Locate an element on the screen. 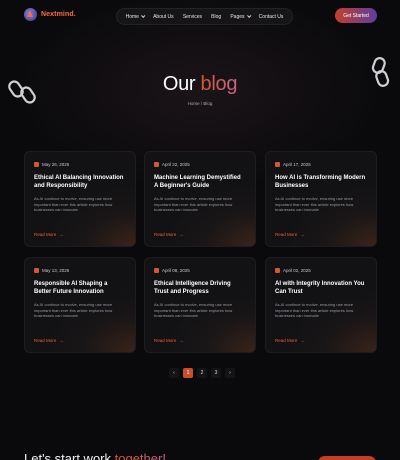 The image size is (400, 460). brand-logo: Nextmind. is located at coordinates (50, 14).